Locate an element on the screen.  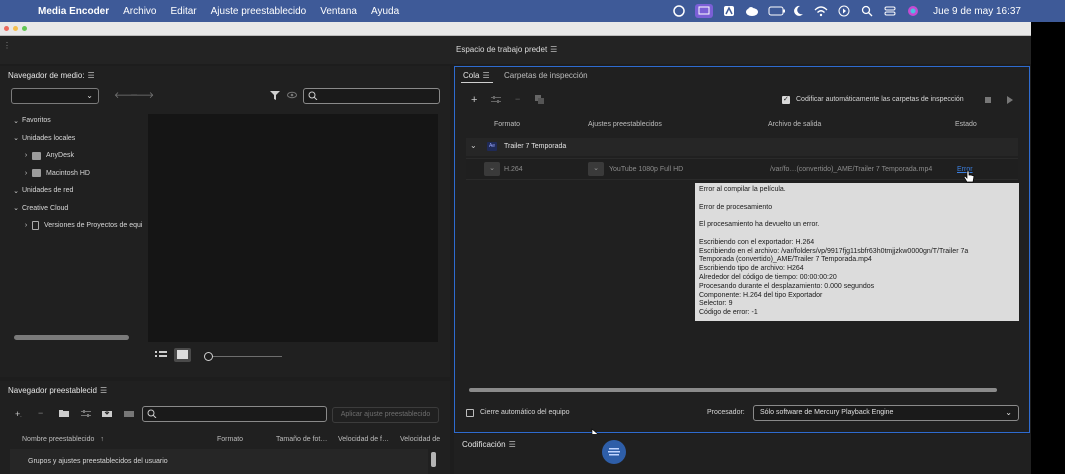
menu-ajuste-preestablecido: Ajuste preestablecido is located at coordinates (259, 11).